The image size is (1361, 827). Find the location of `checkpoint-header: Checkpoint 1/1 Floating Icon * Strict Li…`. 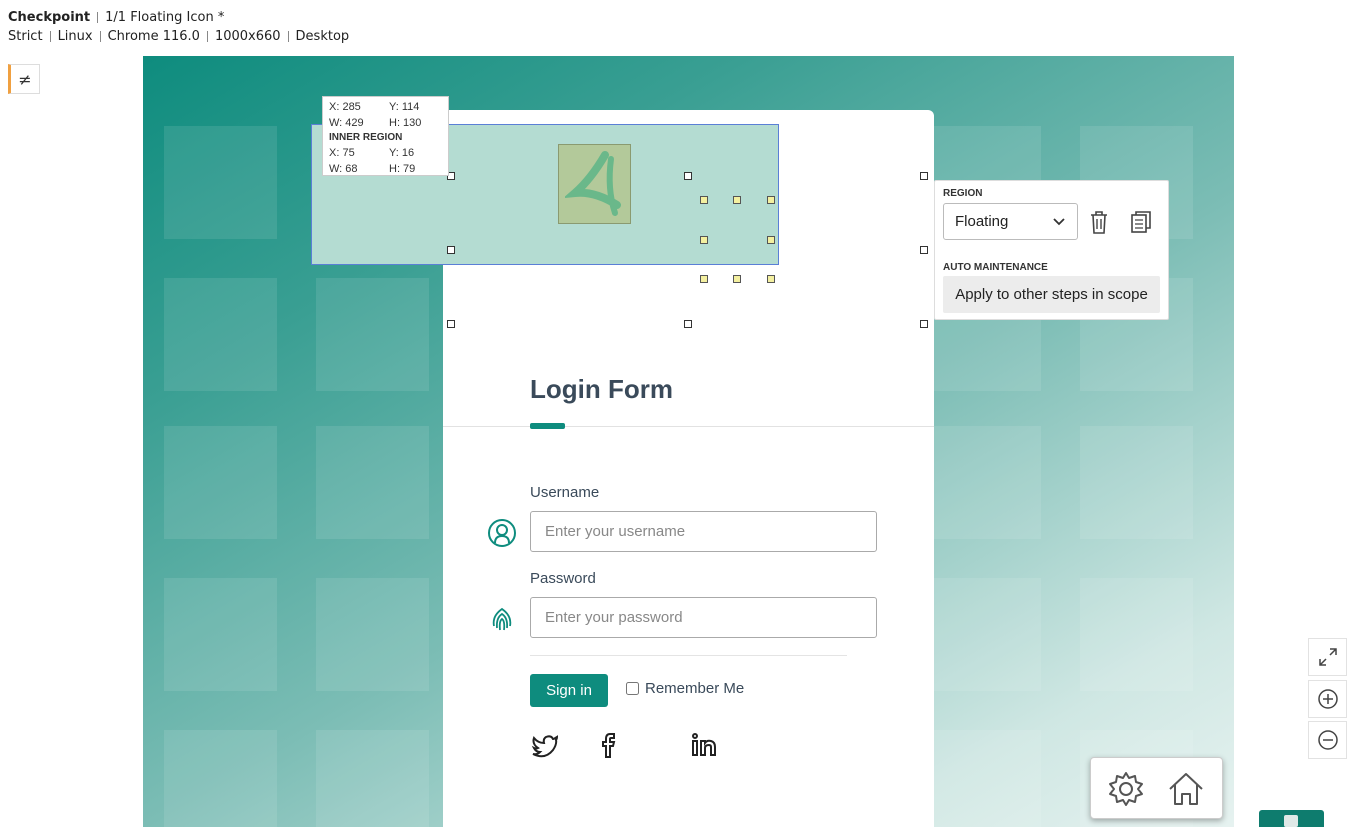

checkpoint-header: Checkpoint 1/1 Floating Icon * Strict Li… is located at coordinates (178, 27).